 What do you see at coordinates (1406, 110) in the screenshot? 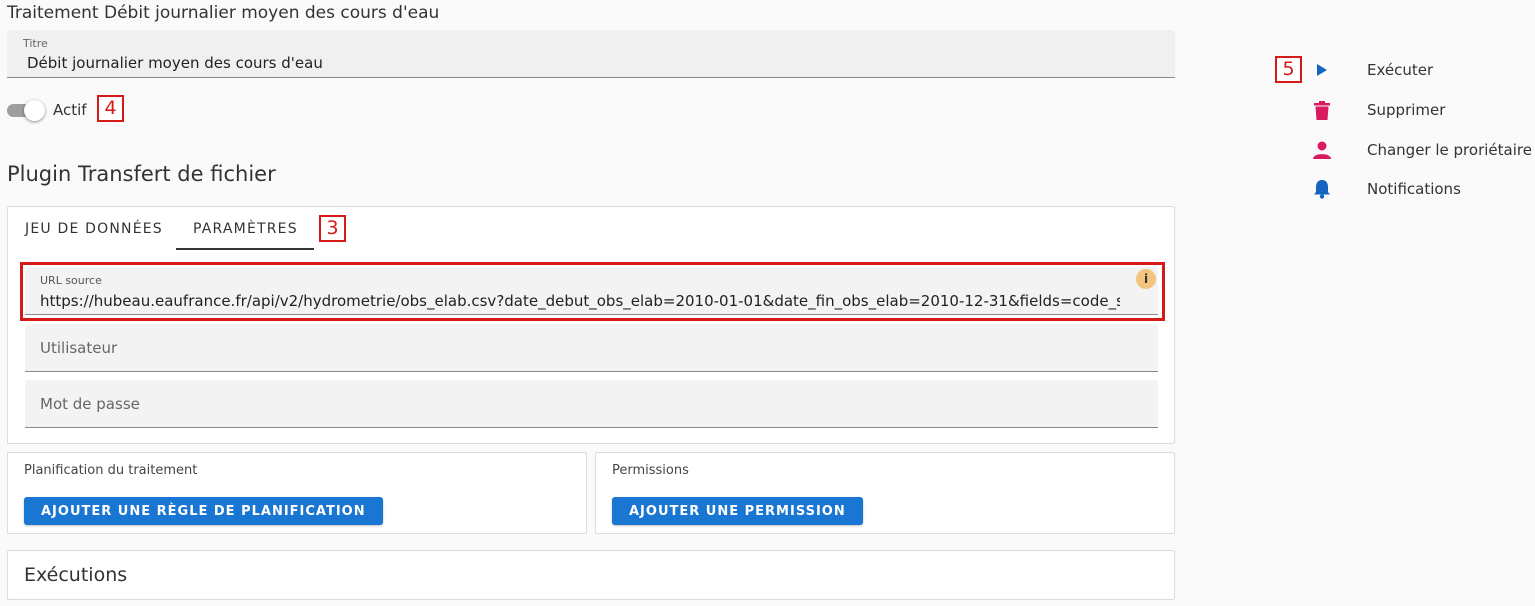
I see `action-delete-label: Supprimer` at bounding box center [1406, 110].